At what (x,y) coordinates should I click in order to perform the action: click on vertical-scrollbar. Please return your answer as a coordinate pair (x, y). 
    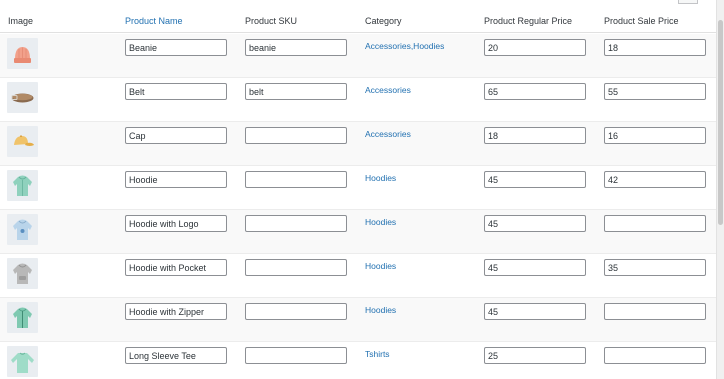
    Looking at the image, I should click on (720, 189).